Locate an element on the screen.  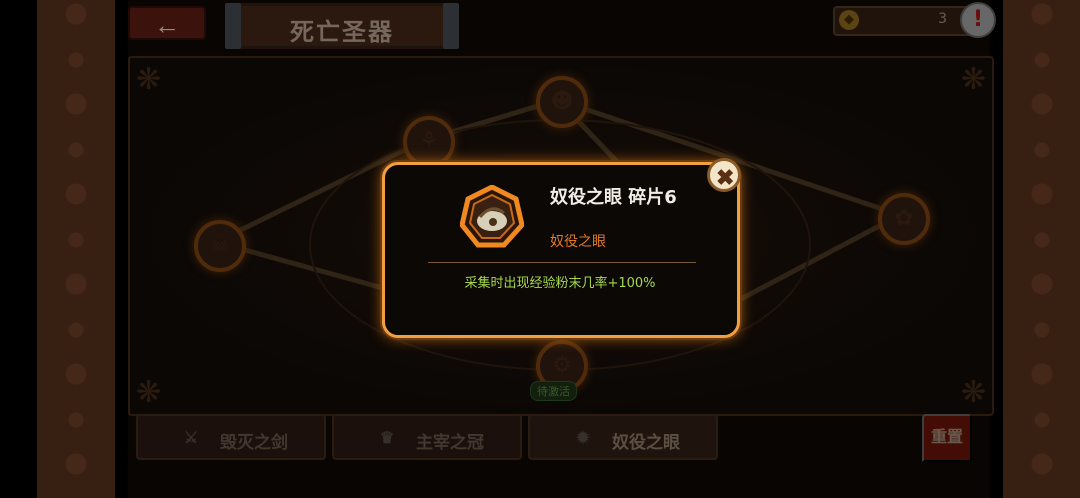
close-button: ✖ is located at coordinates (724, 175).